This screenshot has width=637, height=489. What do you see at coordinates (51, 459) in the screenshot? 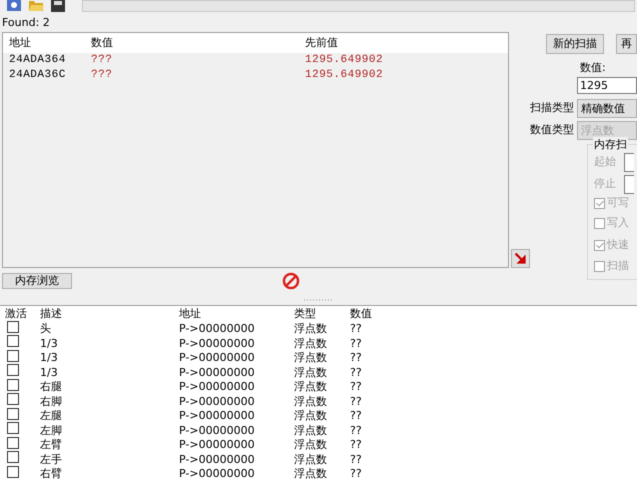
I see `table-cell: 左手` at bounding box center [51, 459].